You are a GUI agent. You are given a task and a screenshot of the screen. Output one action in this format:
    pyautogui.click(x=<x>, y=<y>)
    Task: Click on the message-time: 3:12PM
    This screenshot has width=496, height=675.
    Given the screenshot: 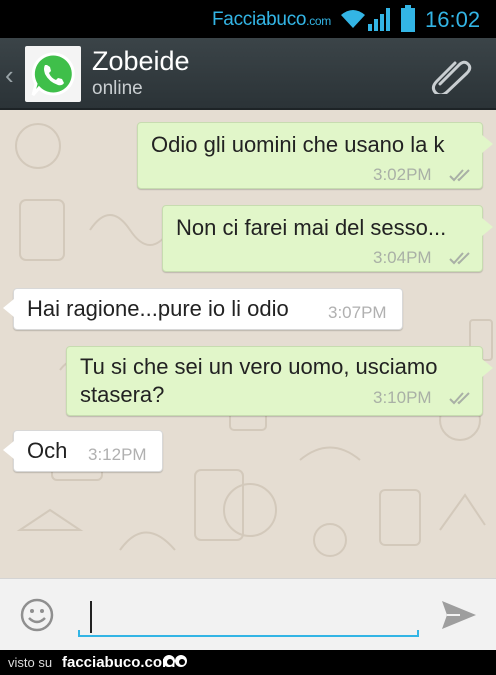 What is the action you would take?
    pyautogui.click(x=117, y=454)
    